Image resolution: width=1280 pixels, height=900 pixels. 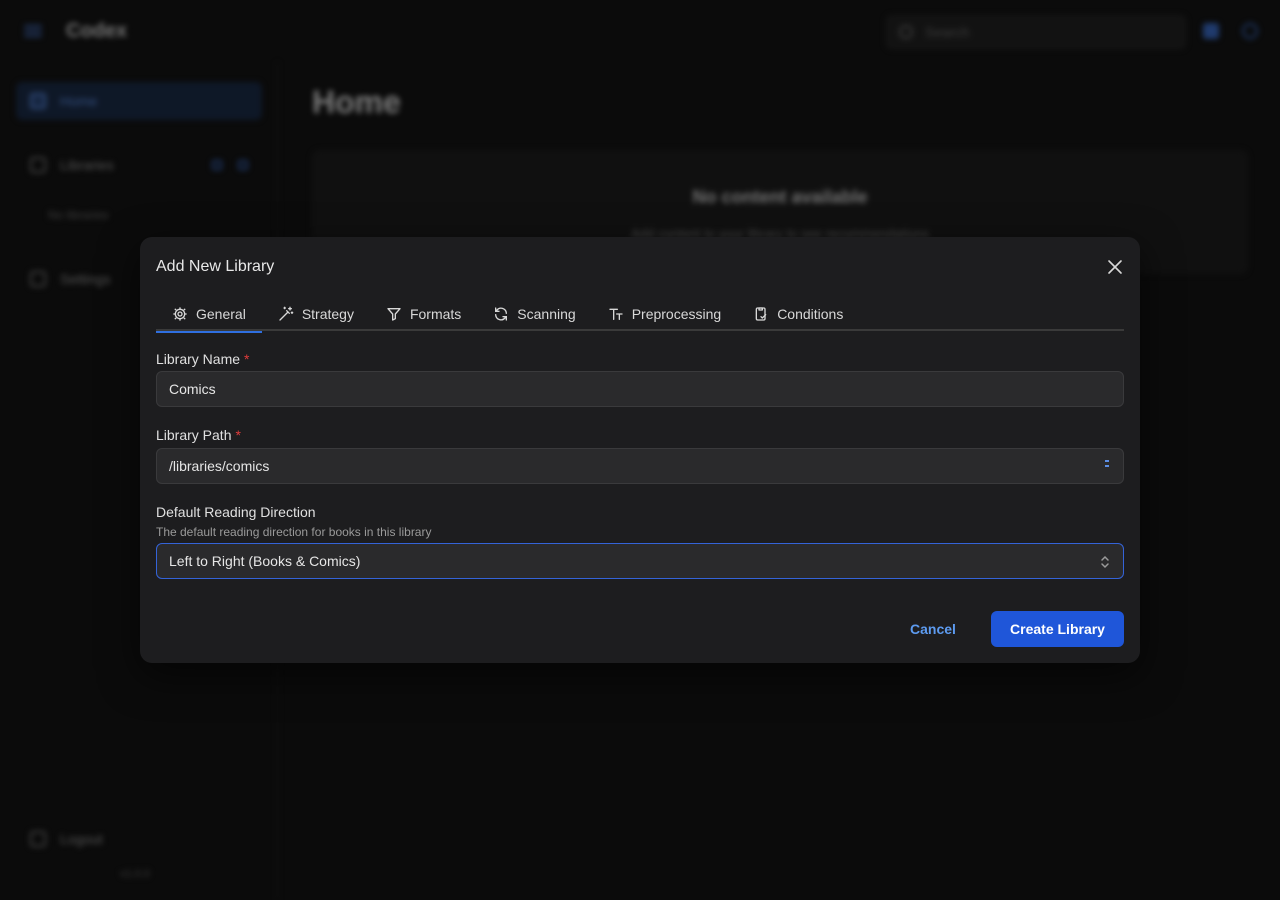 I want to click on library-path-label-text: Library Path, so click(x=194, y=435).